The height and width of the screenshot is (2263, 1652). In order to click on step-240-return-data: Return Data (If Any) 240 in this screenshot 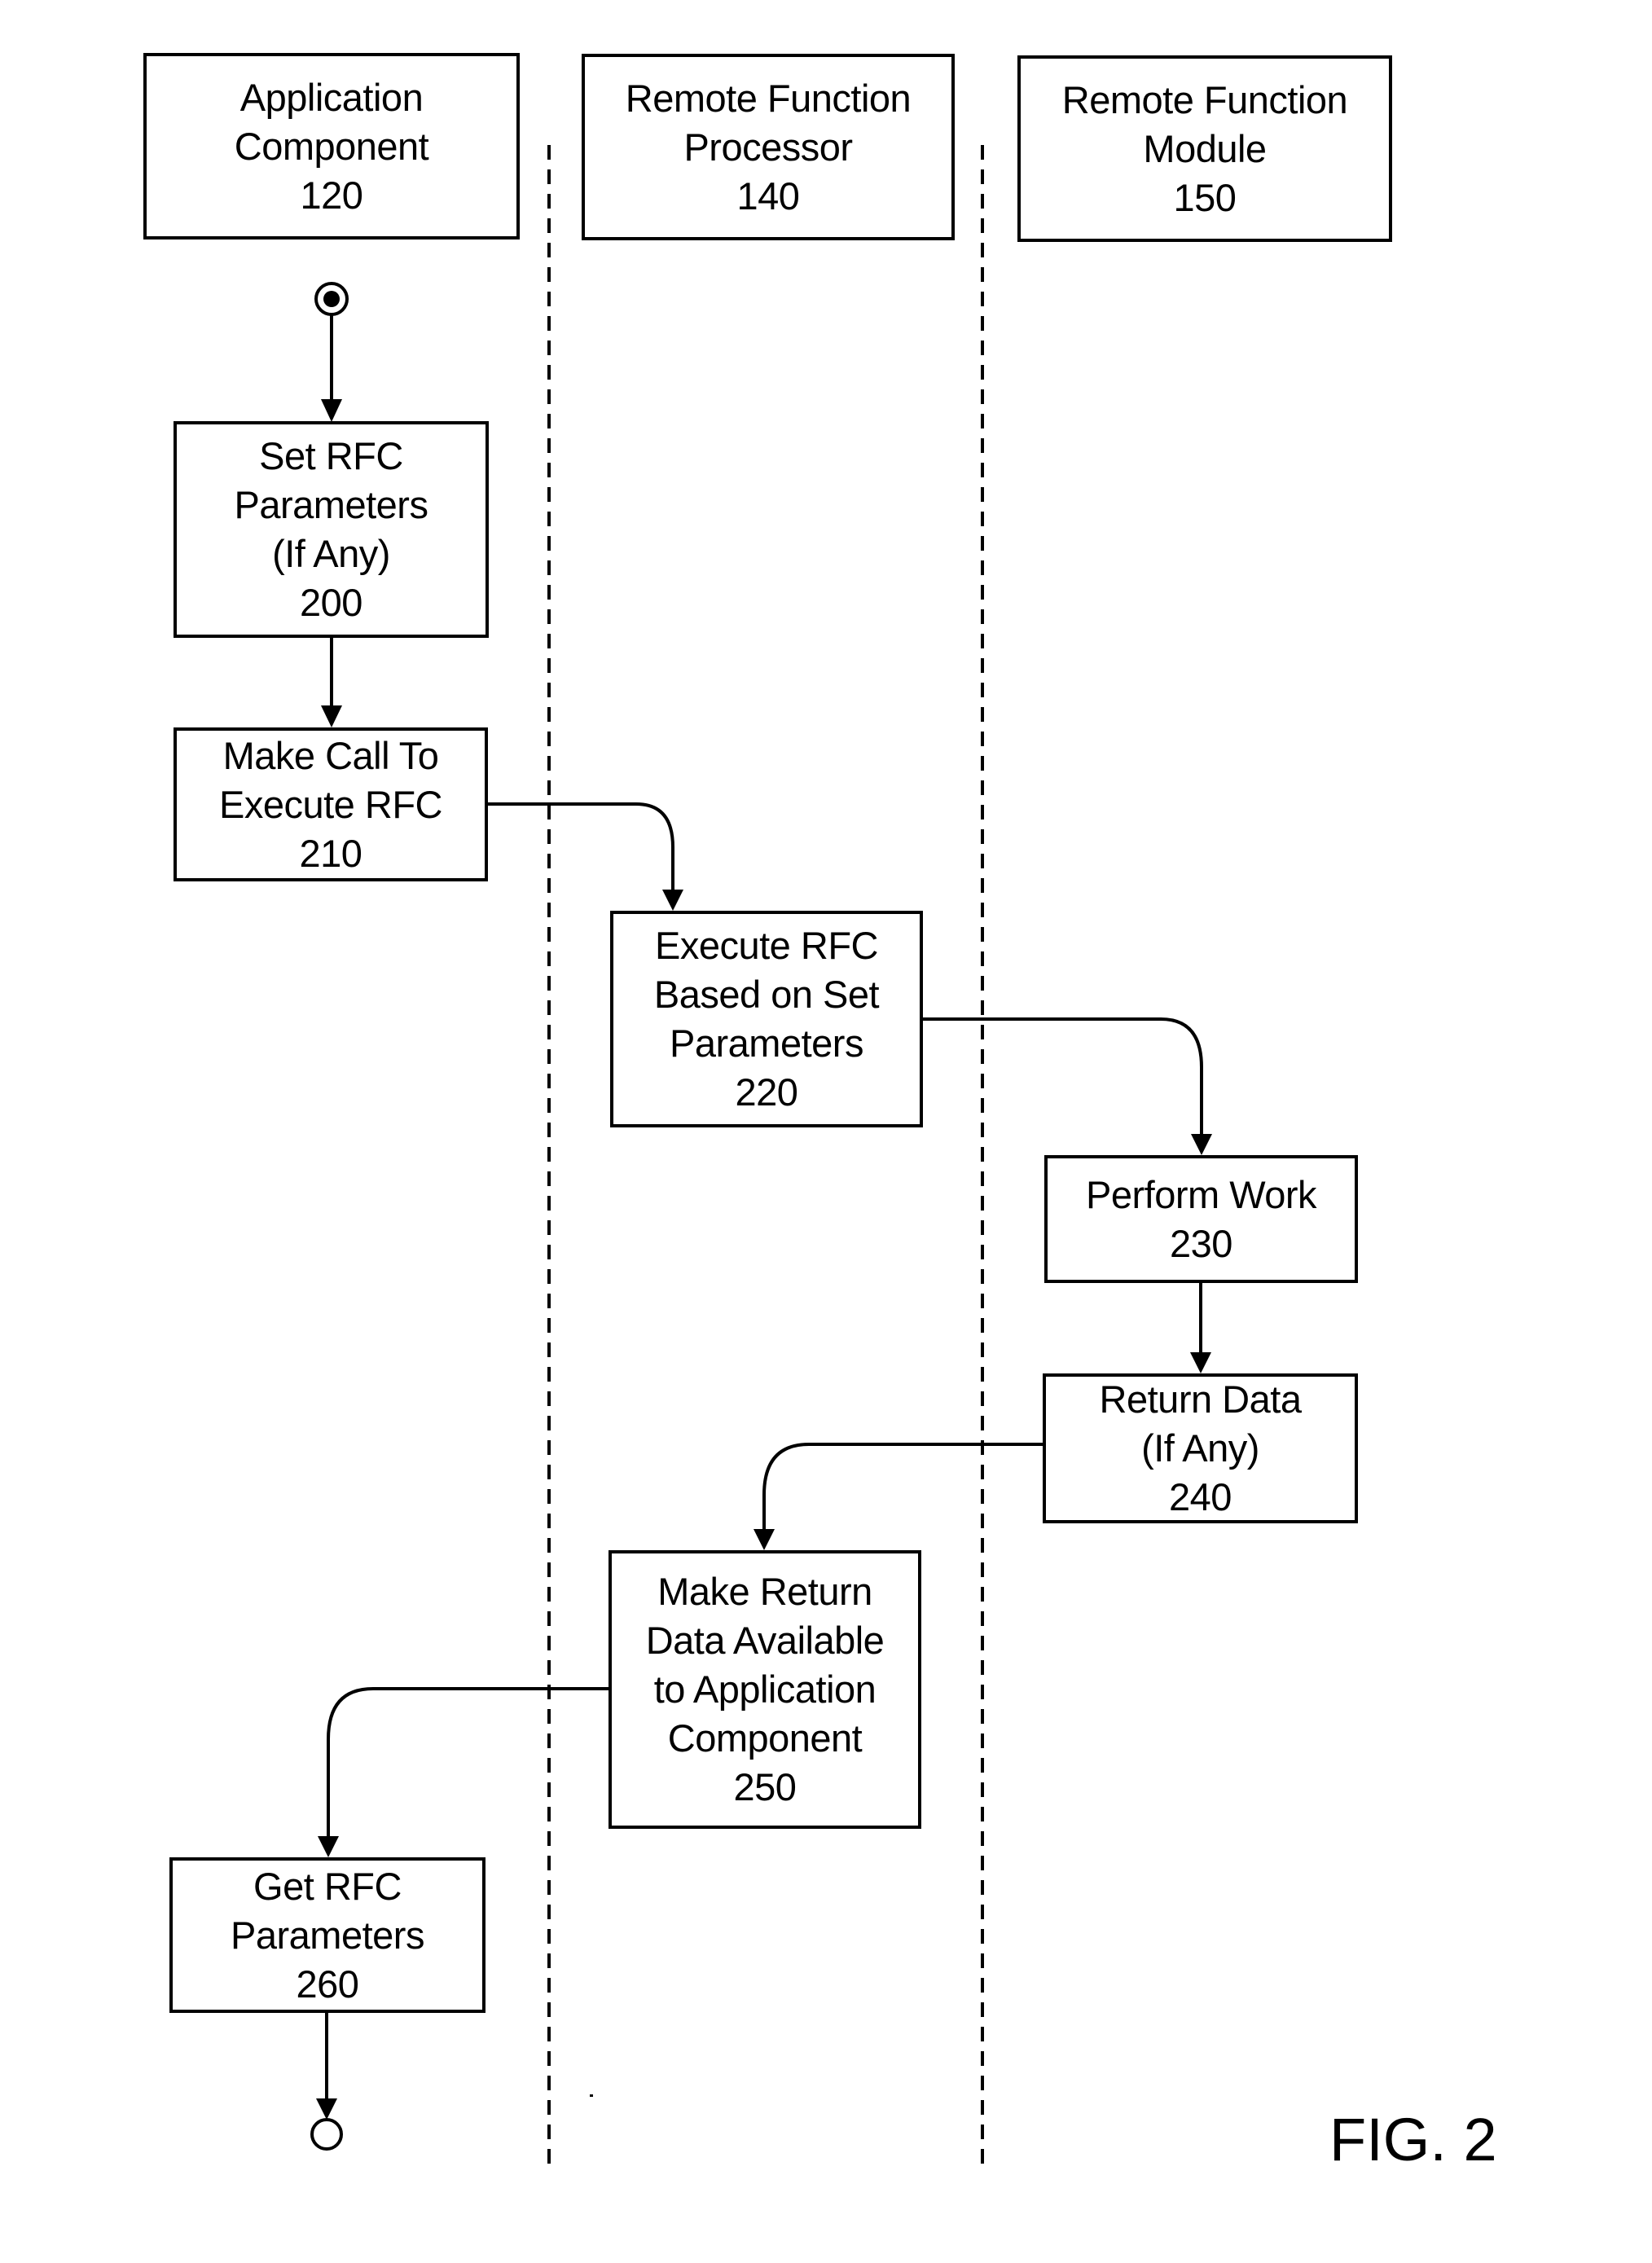, I will do `click(1200, 1448)`.